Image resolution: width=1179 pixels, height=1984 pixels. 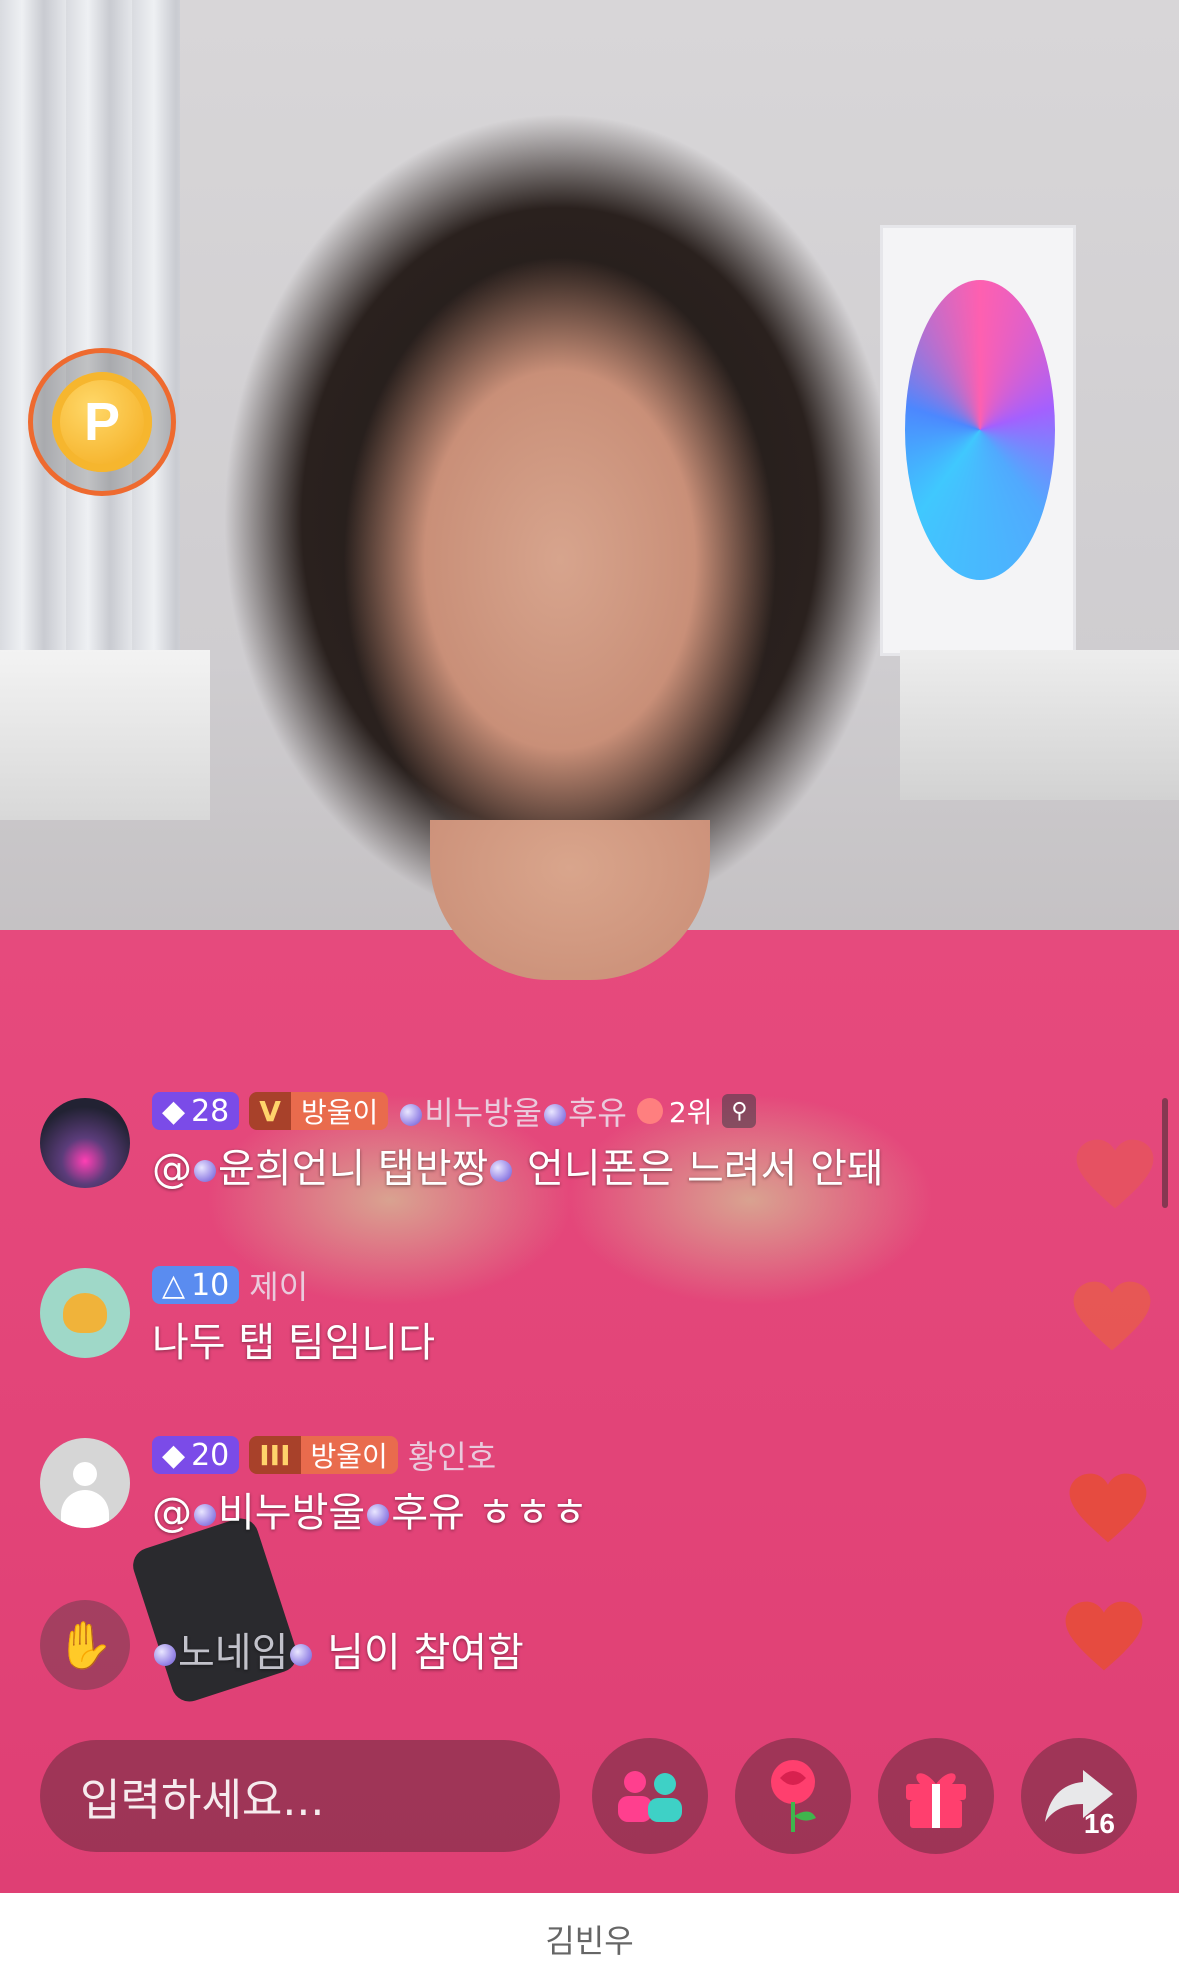 What do you see at coordinates (936, 1800) in the screenshot?
I see `gift-icon` at bounding box center [936, 1800].